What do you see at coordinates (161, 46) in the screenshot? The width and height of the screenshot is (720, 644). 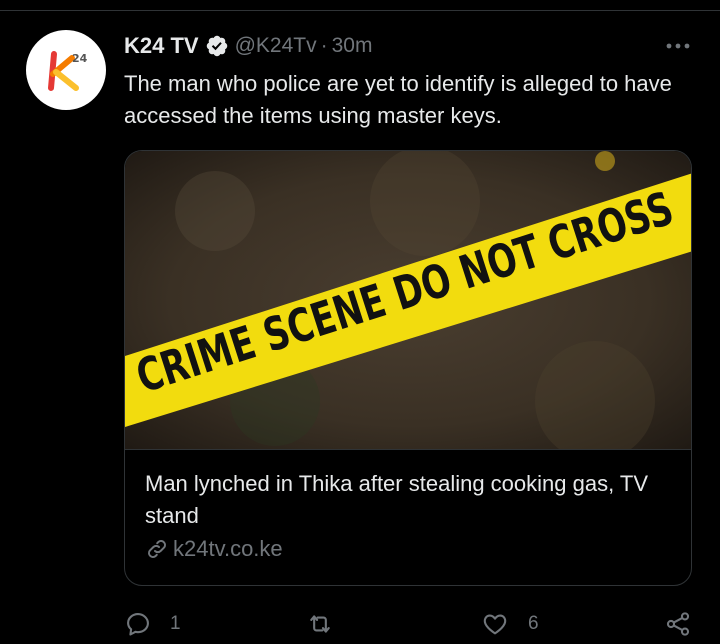 I see `display-name: K24 TV` at bounding box center [161, 46].